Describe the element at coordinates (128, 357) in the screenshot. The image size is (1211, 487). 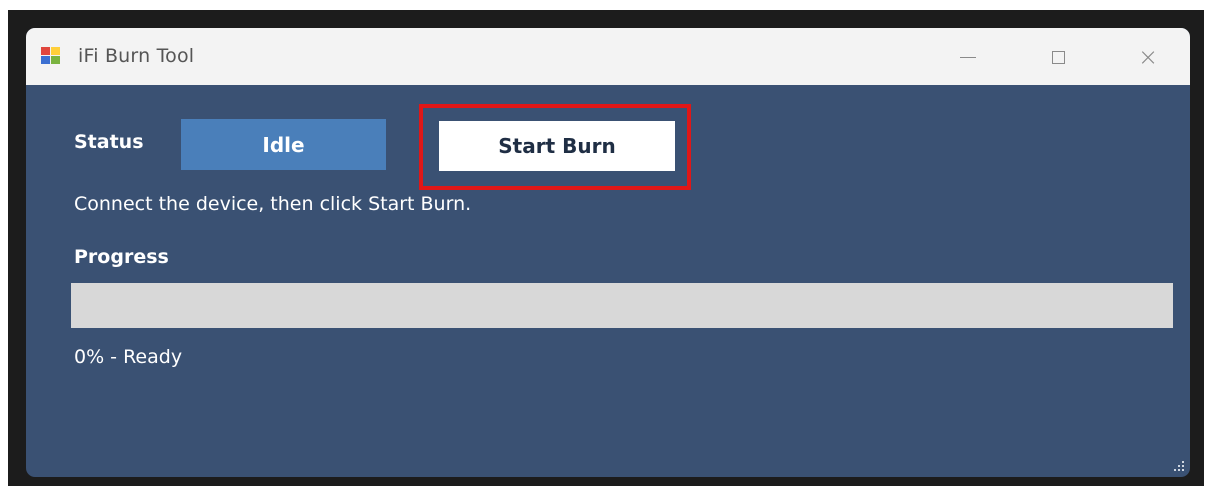
I see `progress-status-text: 0% - Ready` at that location.